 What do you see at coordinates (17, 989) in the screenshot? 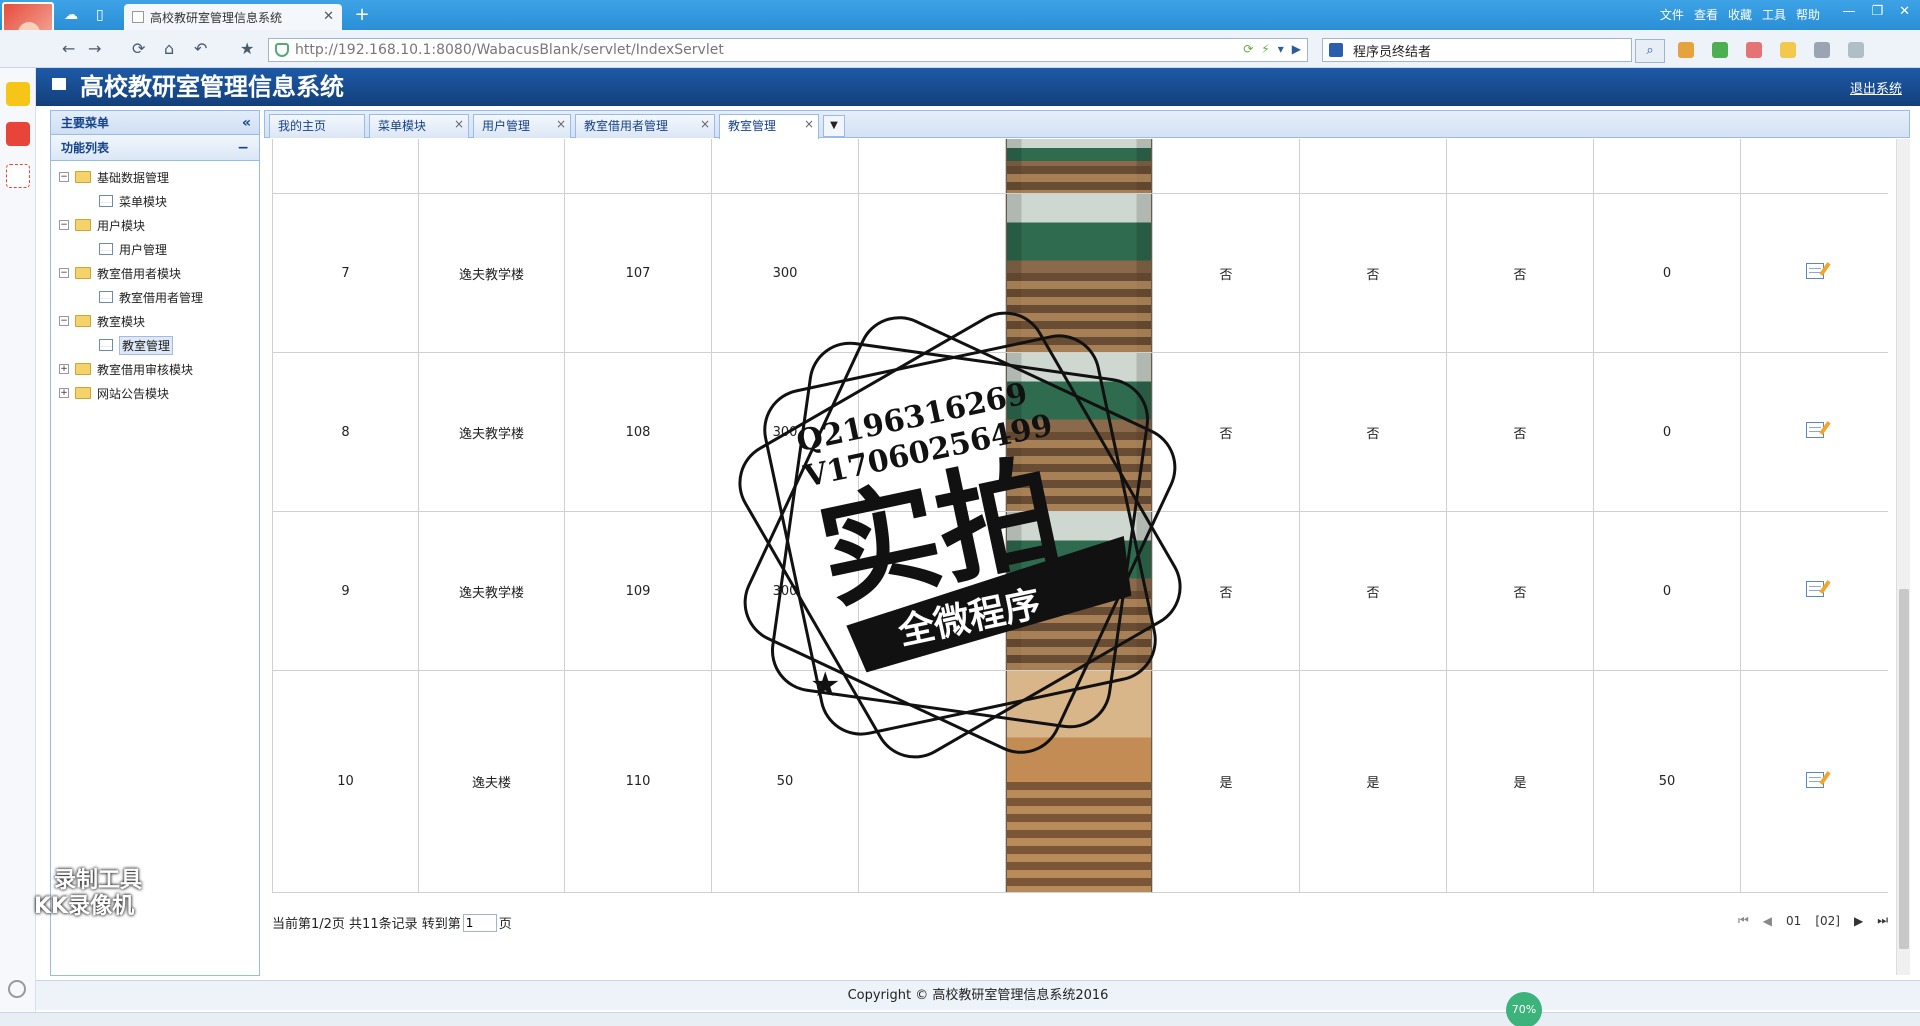
I see `settings-gear-icon` at bounding box center [17, 989].